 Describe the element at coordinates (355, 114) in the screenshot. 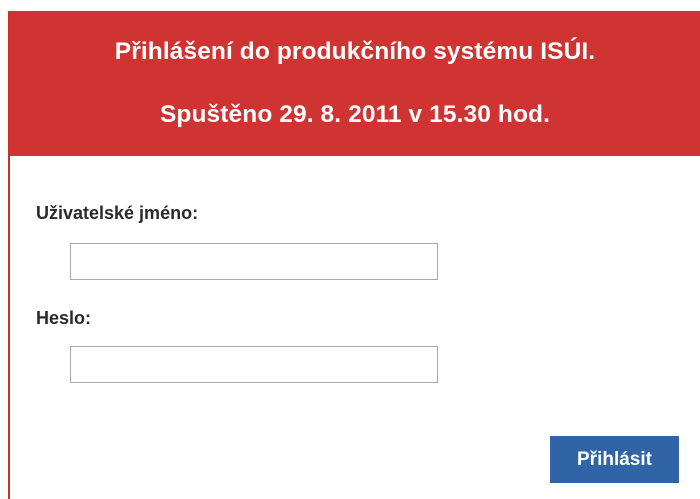

I see `launch-notice: Spuštěno 29. 8. 2011 v 15.30 hod.` at that location.